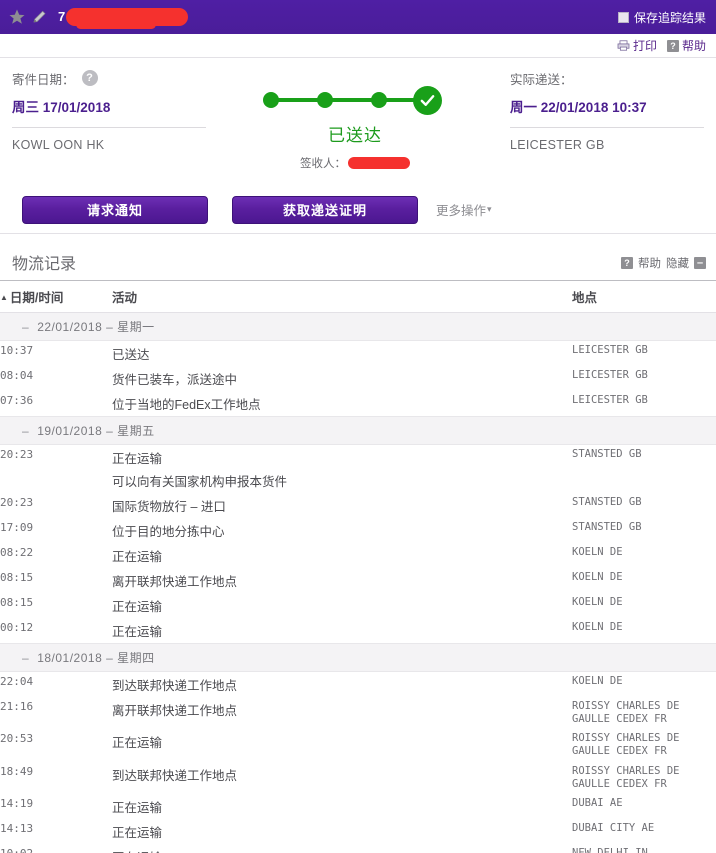 The width and height of the screenshot is (716, 853). I want to click on request-notification-button: 请求通知, so click(115, 209).